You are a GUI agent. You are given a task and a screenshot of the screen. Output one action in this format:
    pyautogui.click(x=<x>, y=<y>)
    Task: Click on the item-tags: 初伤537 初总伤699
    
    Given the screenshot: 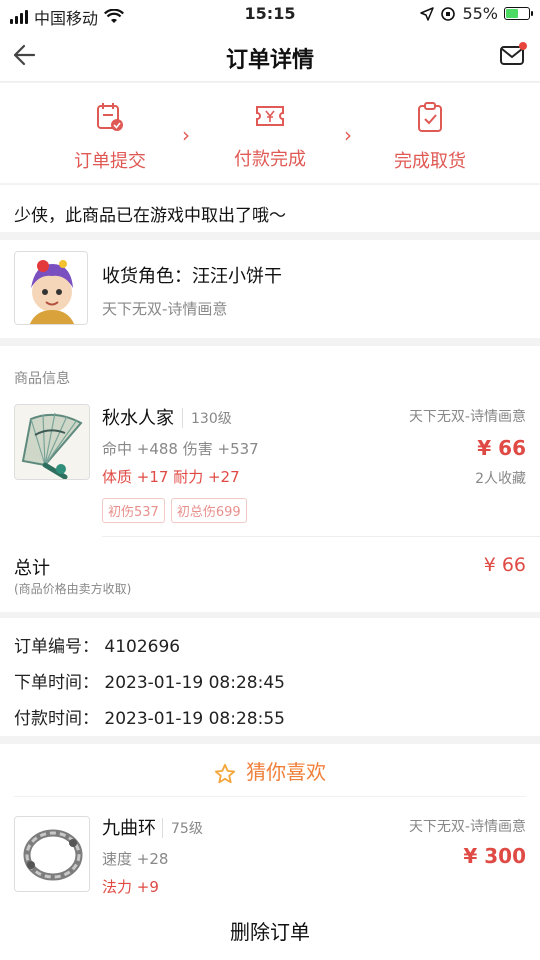 What is the action you would take?
    pyautogui.click(x=174, y=510)
    